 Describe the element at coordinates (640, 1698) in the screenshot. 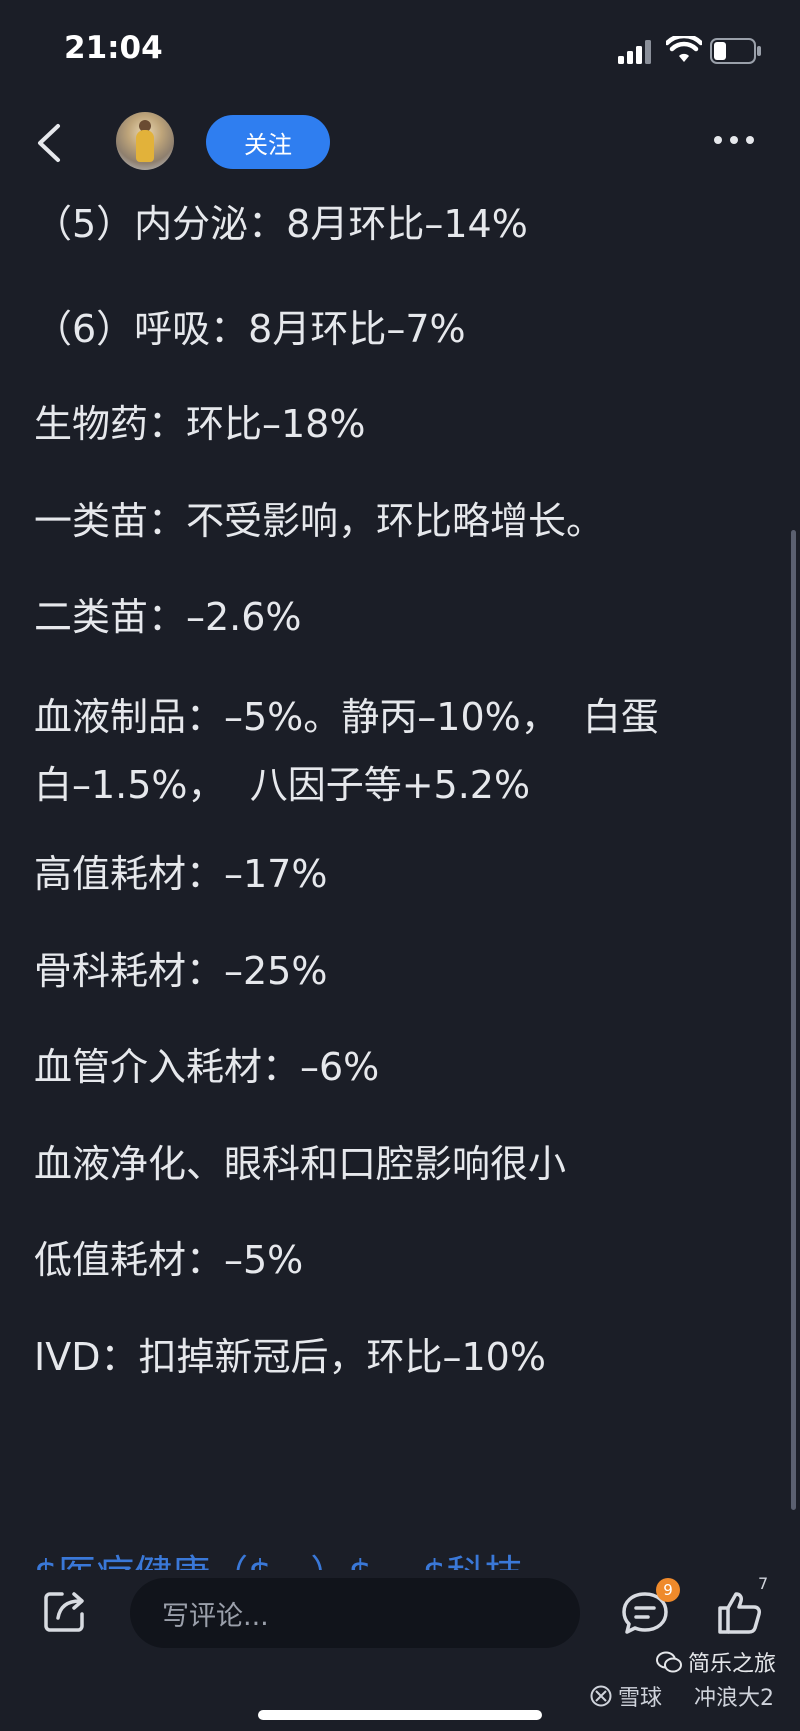

I see `watermark-brand: 雪球` at that location.